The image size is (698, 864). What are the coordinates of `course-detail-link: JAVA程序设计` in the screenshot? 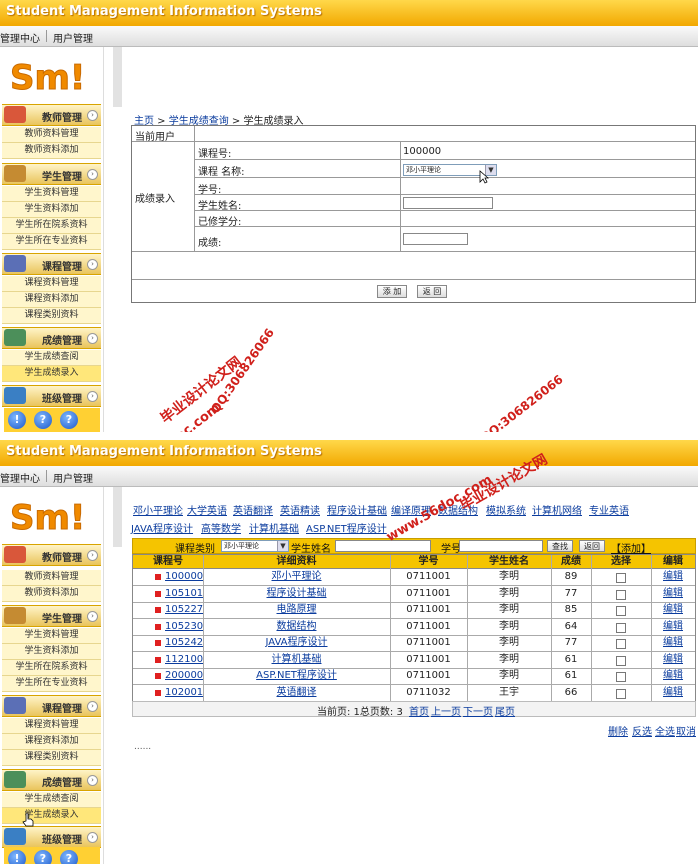 It's located at (296, 643).